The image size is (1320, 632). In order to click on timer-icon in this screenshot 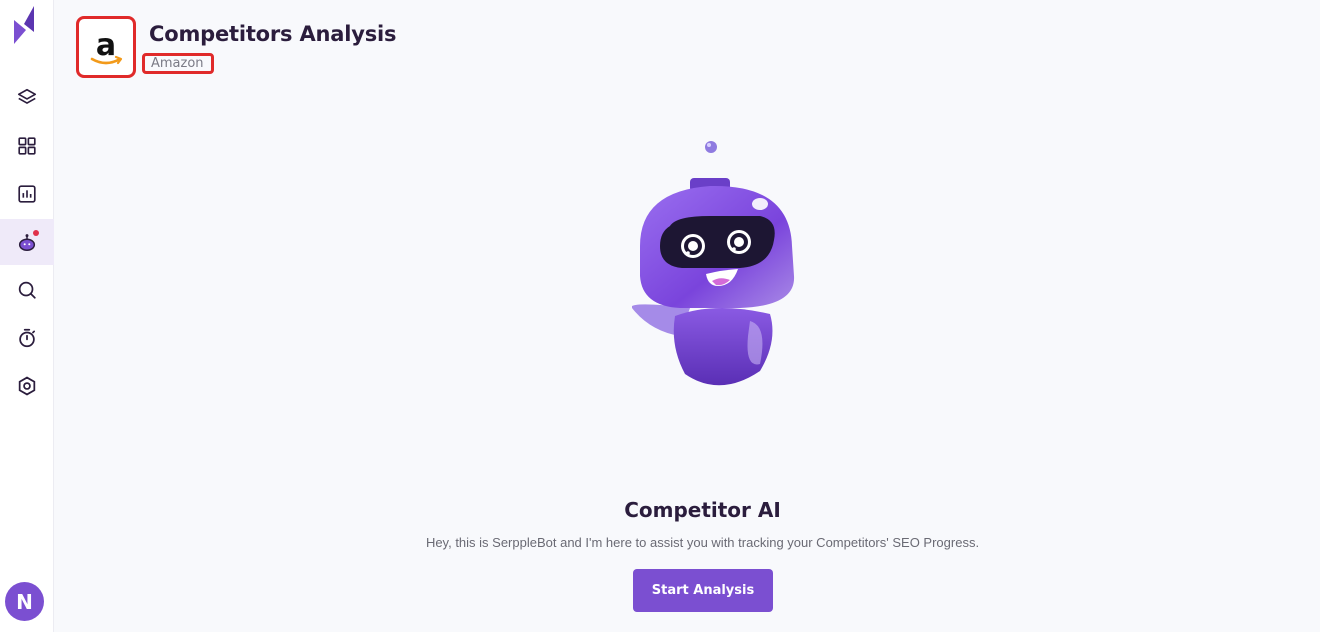, I will do `click(27, 338)`.